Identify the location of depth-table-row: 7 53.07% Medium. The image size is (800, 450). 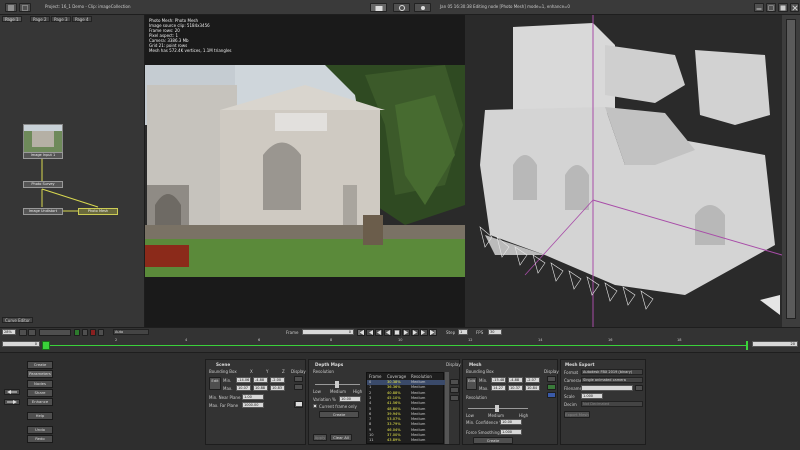
(406, 419).